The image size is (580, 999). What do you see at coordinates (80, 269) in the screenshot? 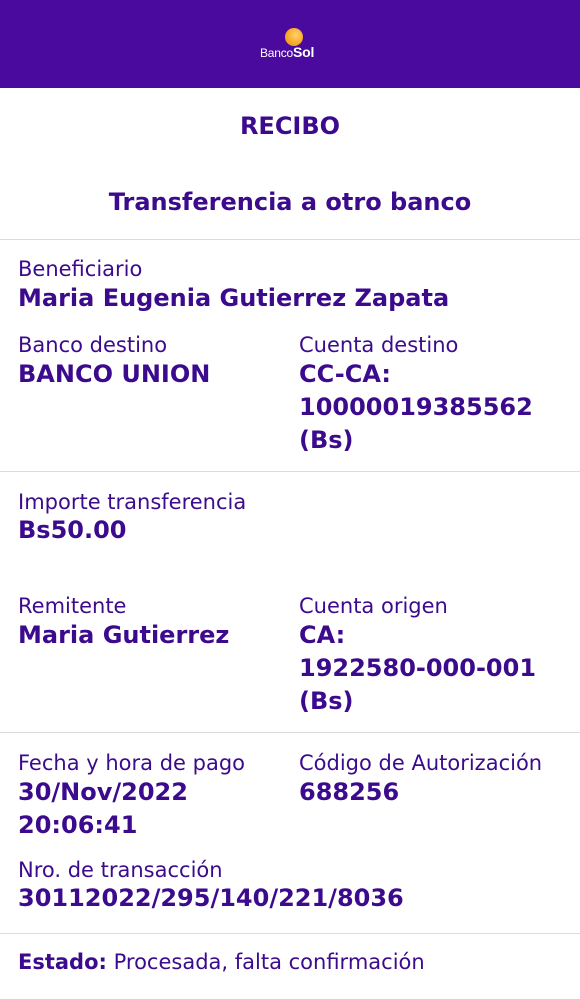
I see `beneficiario-label: Beneficiario` at bounding box center [80, 269].